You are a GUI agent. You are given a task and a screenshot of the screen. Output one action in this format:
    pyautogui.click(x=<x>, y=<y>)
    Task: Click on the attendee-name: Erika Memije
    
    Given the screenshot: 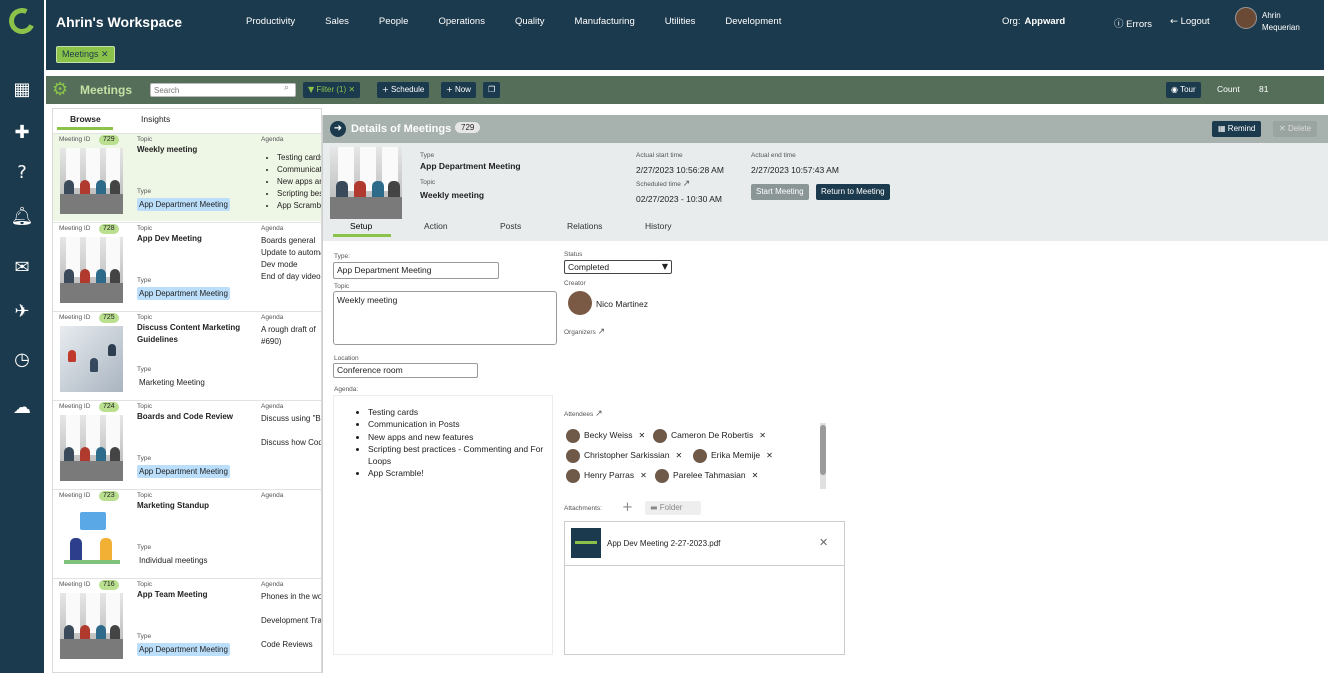 What is the action you would take?
    pyautogui.click(x=736, y=455)
    